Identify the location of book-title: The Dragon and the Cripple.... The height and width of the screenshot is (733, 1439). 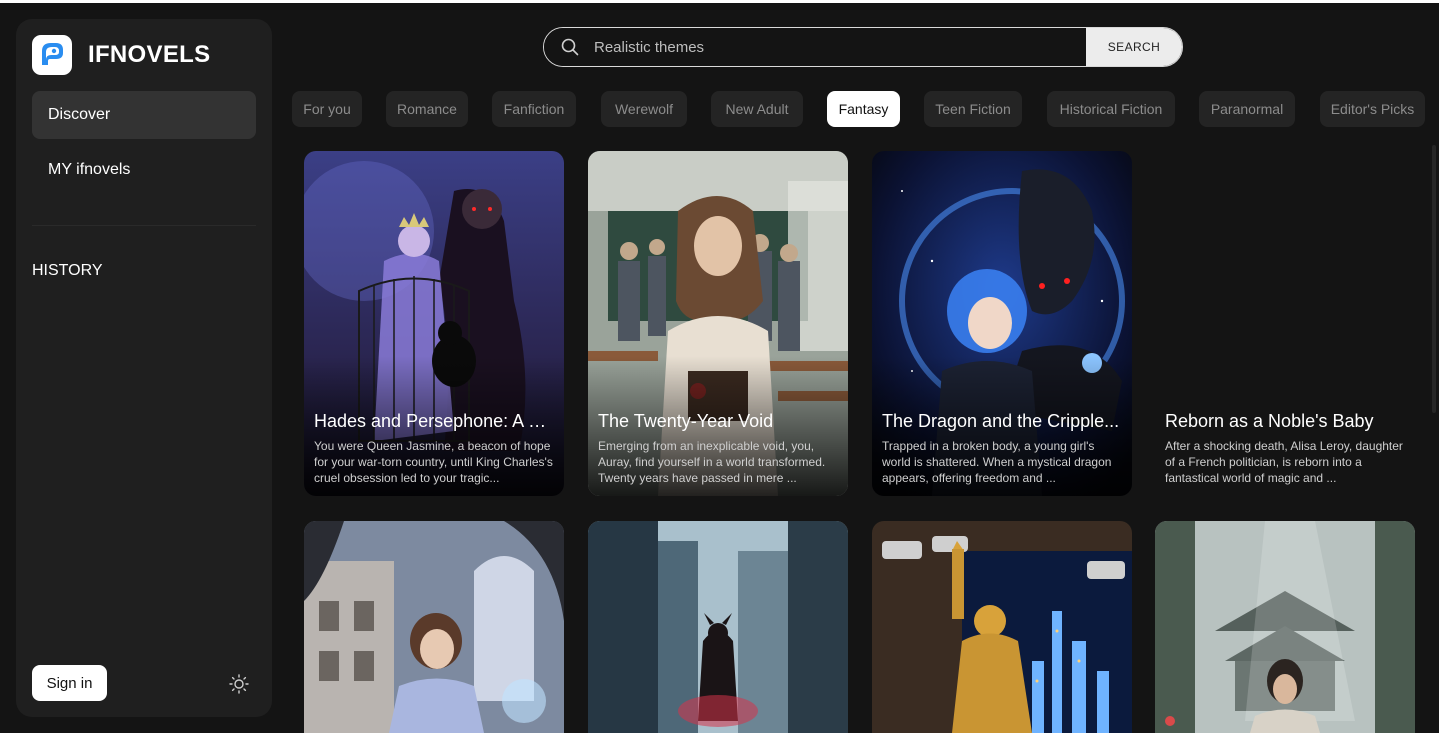
(1001, 421).